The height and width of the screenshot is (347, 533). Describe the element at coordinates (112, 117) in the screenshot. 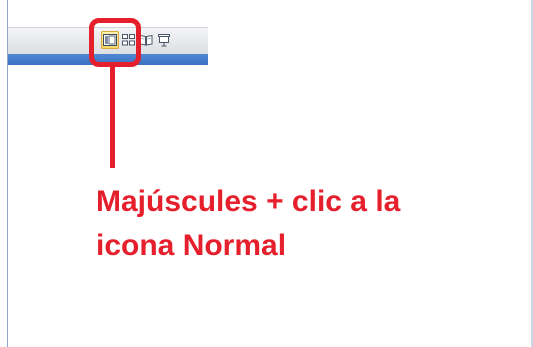

I see `pointer-line` at that location.